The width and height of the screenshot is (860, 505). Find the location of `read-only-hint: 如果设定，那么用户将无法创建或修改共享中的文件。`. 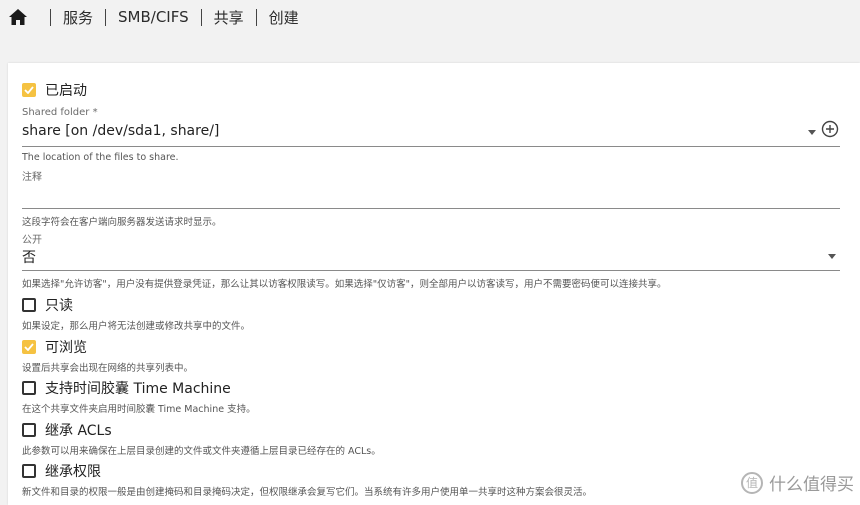

read-only-hint: 如果设定，那么用户将无法创建或修改共享中的文件。 is located at coordinates (136, 326).